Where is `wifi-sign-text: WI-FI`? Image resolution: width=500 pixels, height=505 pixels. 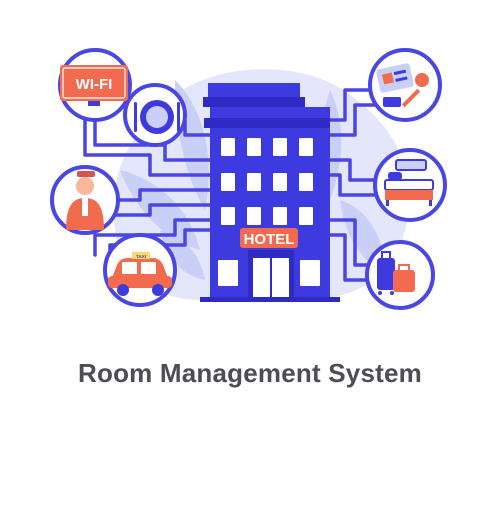
wifi-sign-text: WI-FI is located at coordinates (94, 84).